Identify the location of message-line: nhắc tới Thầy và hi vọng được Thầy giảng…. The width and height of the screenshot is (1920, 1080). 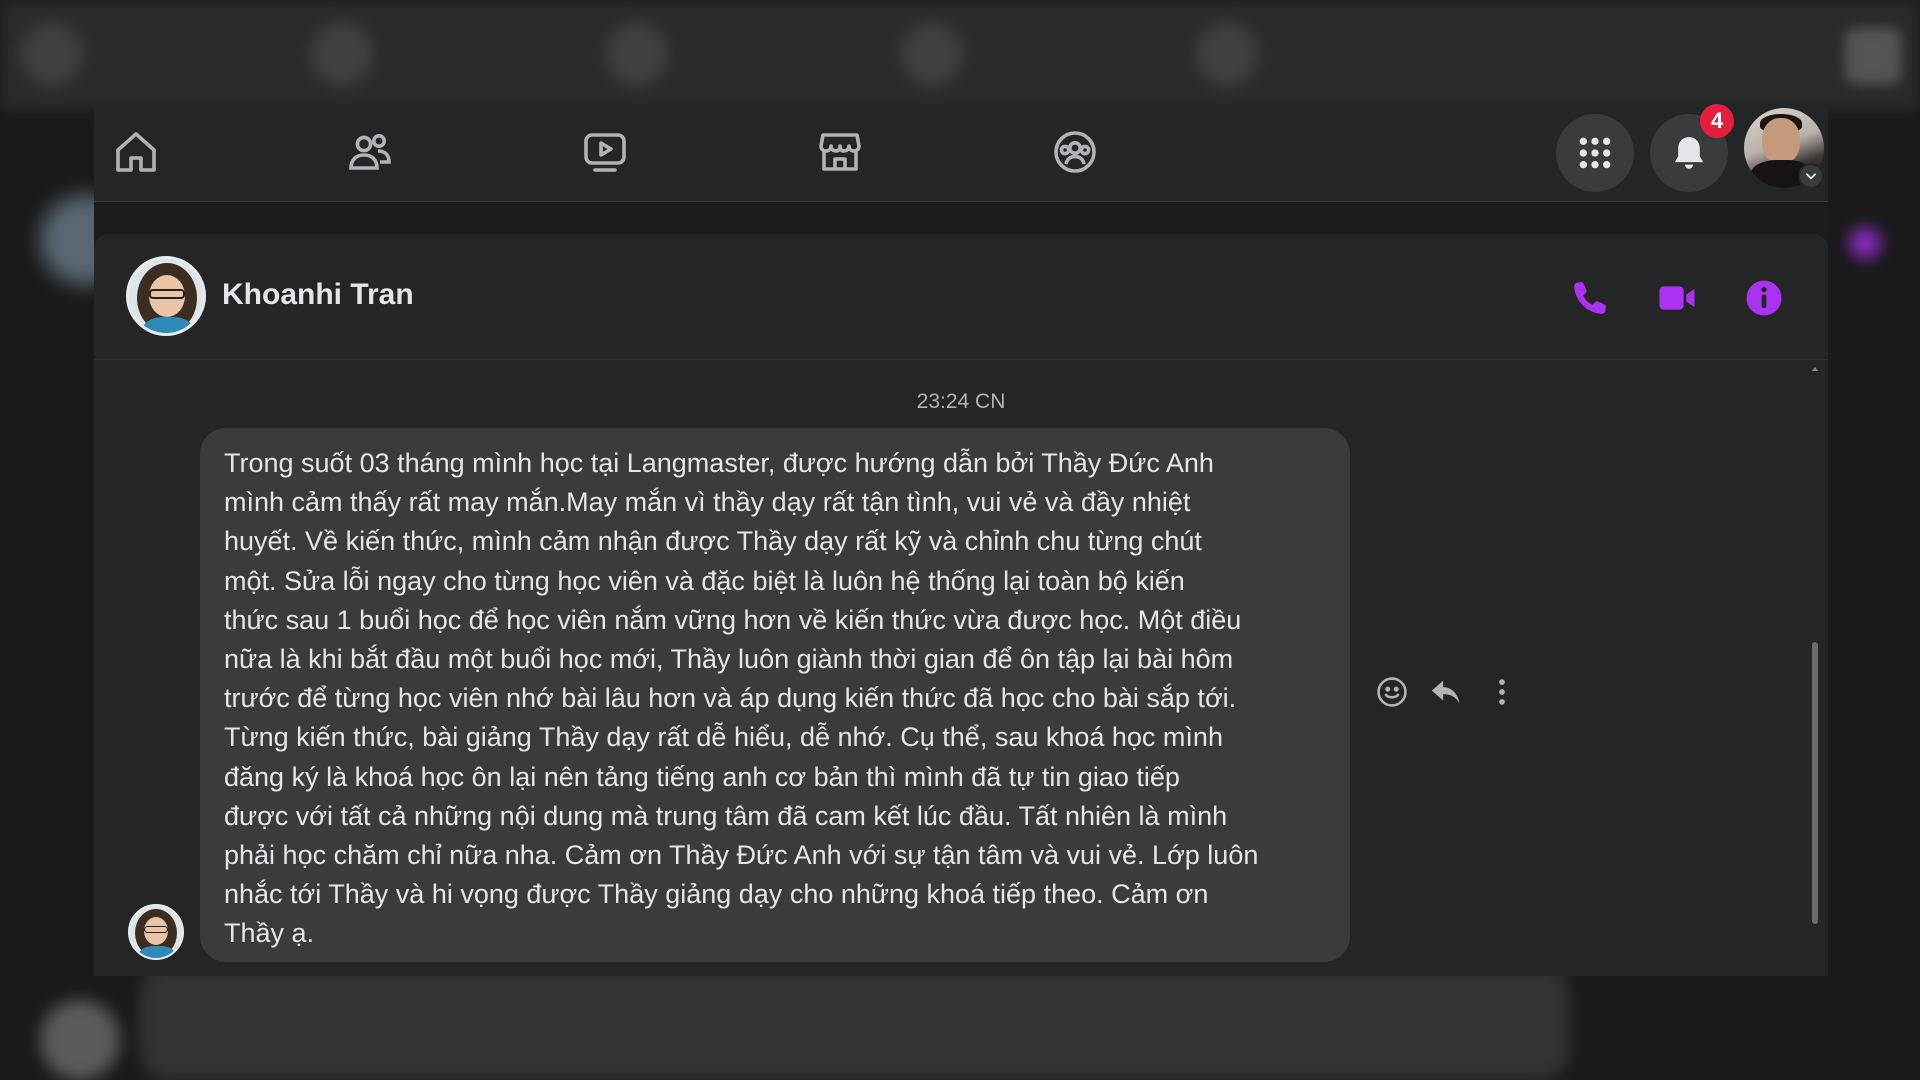
(716, 894).